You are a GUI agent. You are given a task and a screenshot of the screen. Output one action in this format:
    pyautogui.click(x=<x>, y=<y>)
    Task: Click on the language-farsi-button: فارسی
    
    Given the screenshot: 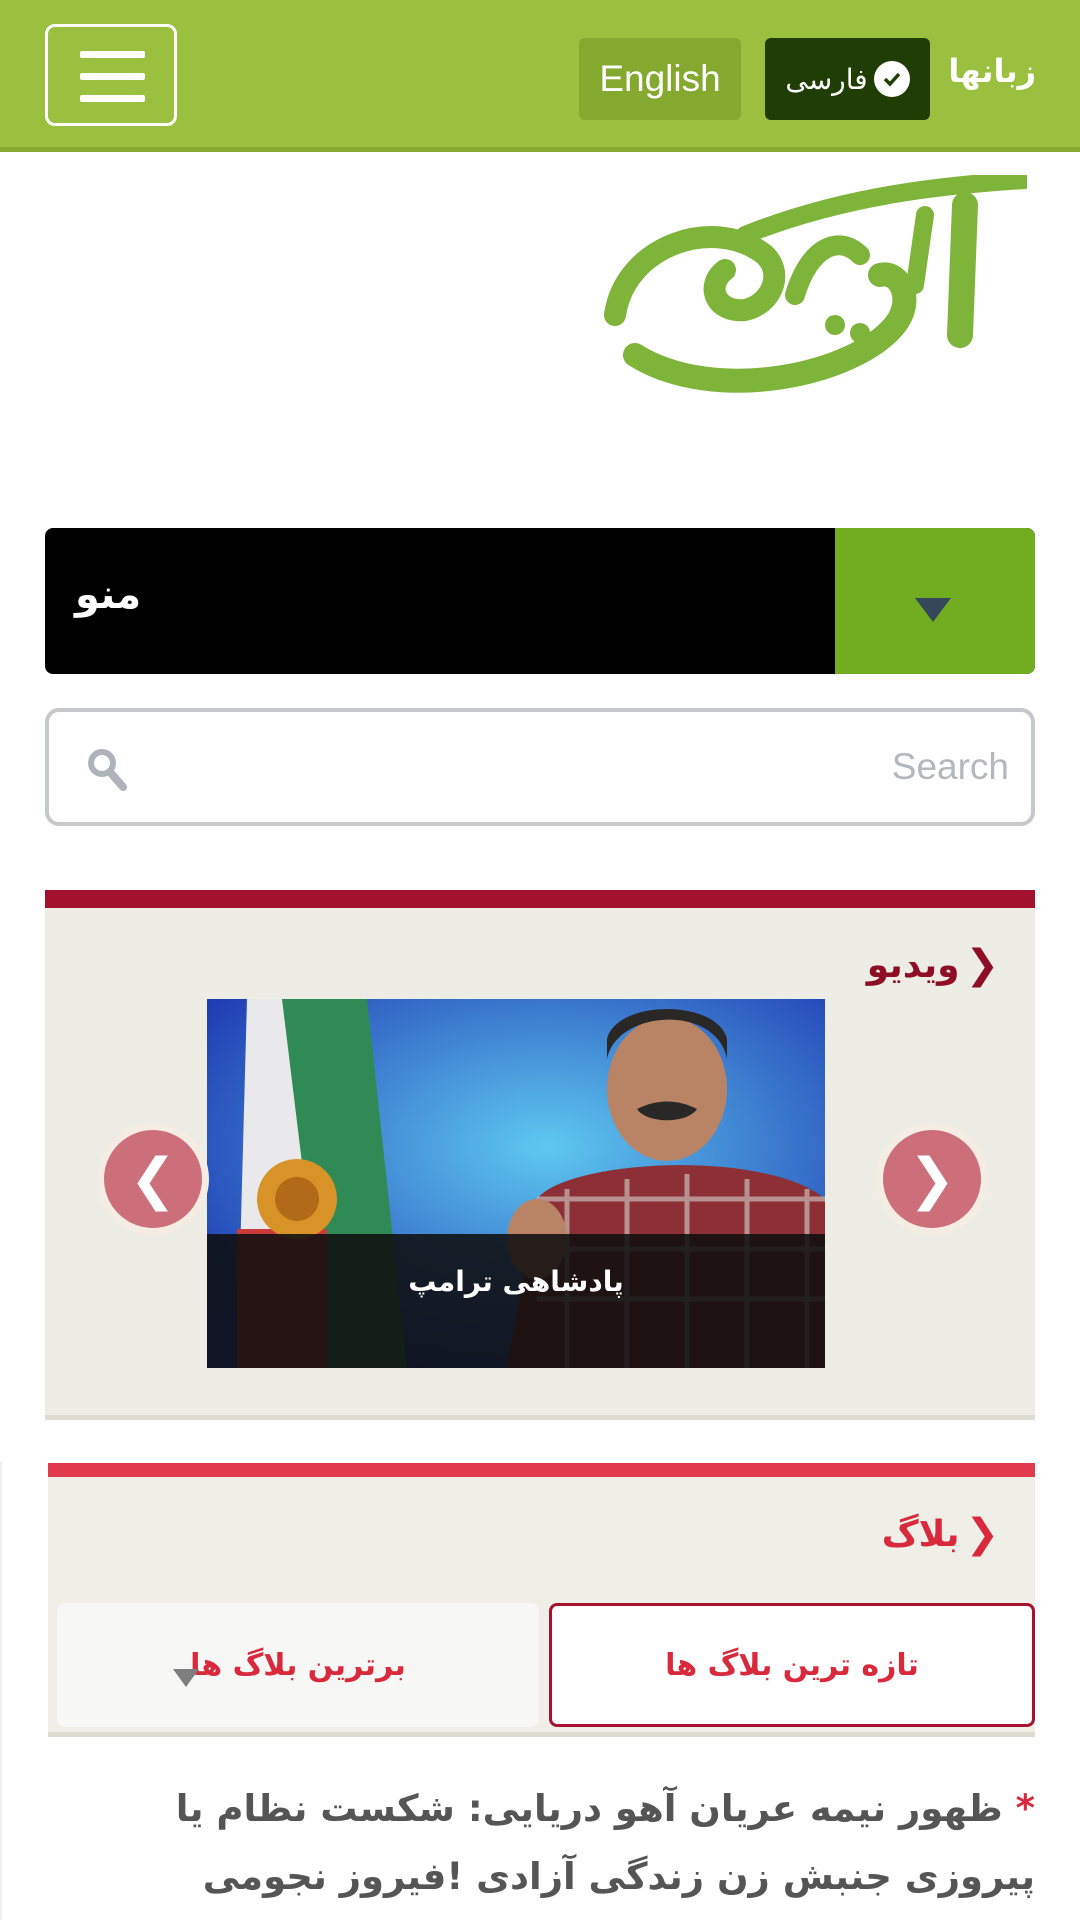 What is the action you would take?
    pyautogui.click(x=847, y=79)
    